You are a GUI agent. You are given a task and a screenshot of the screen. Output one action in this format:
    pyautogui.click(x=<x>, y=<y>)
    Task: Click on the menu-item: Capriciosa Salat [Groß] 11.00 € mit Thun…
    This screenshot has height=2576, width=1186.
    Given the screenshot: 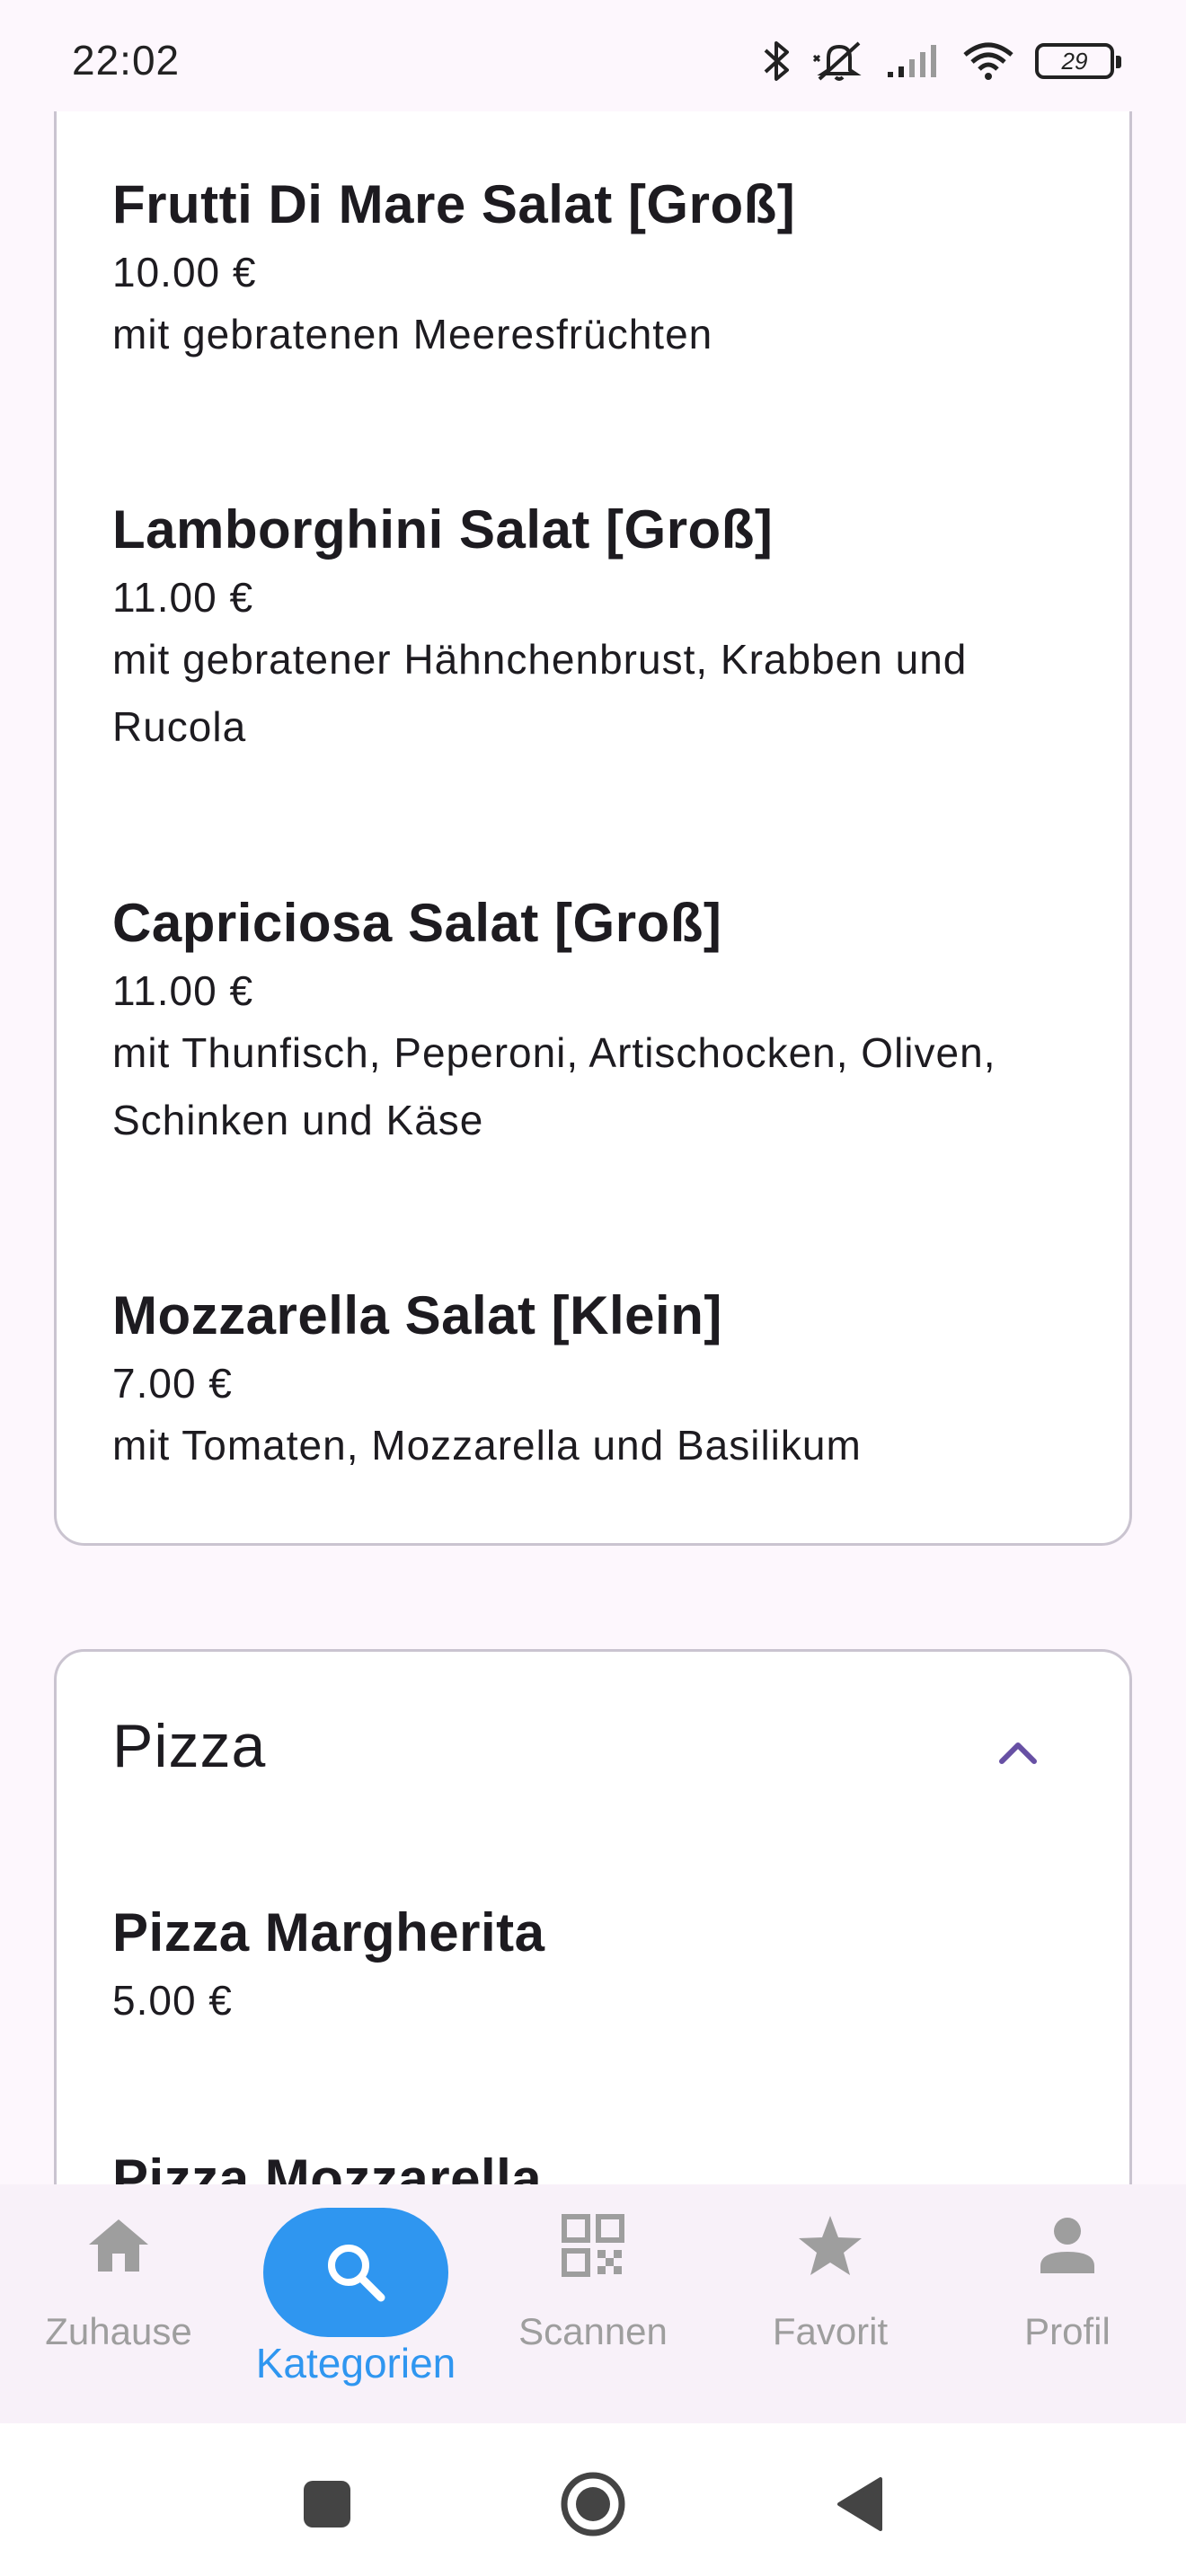 What is the action you would take?
    pyautogui.click(x=597, y=1023)
    